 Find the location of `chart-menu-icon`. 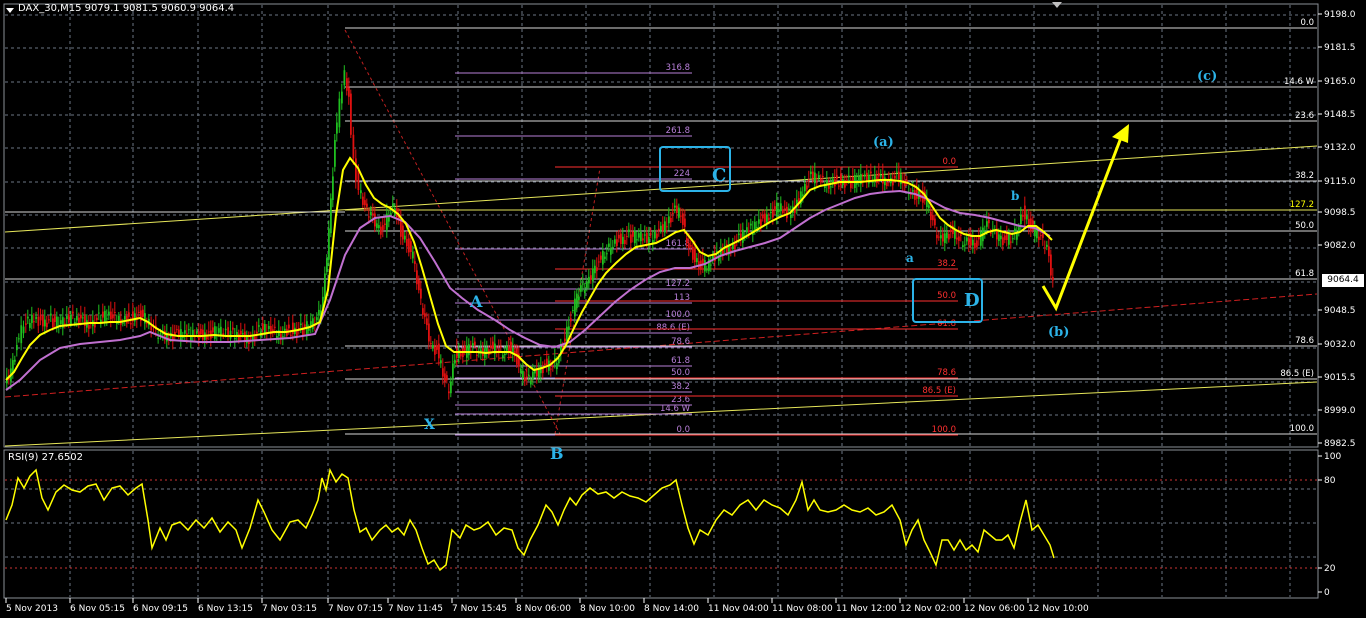

chart-menu-icon is located at coordinates (10, 10).